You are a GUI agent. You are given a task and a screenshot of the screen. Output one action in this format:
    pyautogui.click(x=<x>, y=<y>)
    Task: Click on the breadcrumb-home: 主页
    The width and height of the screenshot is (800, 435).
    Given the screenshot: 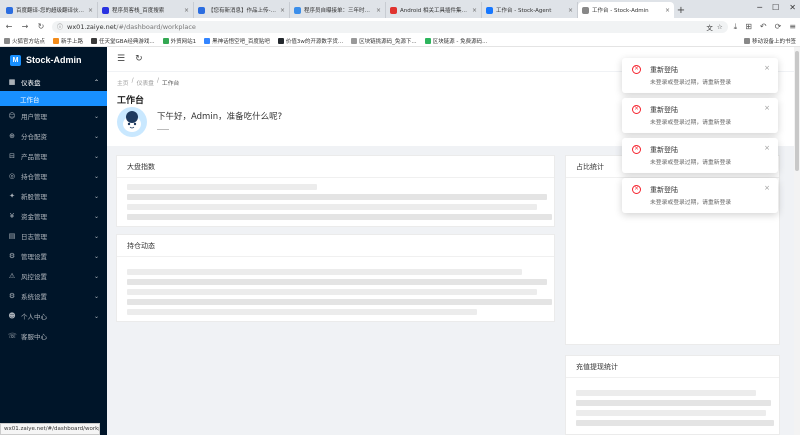 What is the action you would take?
    pyautogui.click(x=123, y=82)
    